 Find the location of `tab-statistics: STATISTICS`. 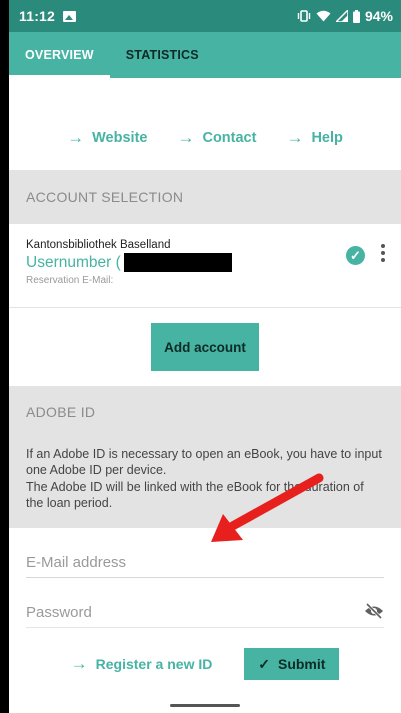

tab-statistics: STATISTICS is located at coordinates (162, 55).